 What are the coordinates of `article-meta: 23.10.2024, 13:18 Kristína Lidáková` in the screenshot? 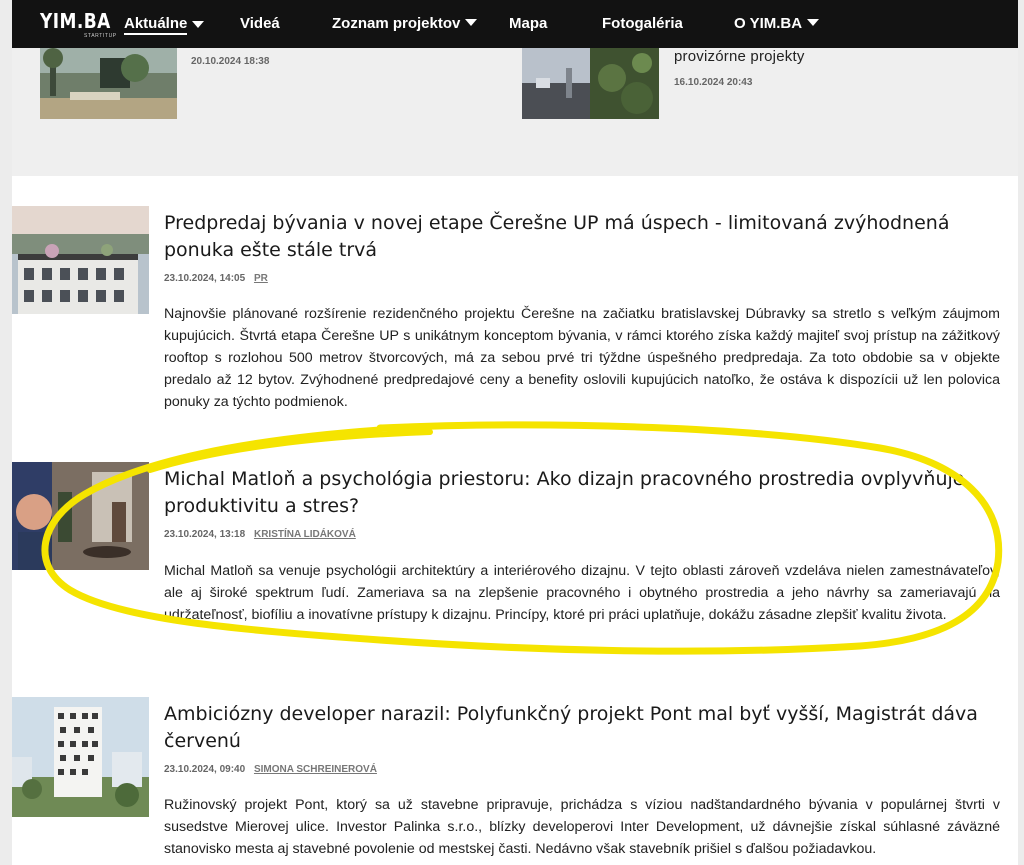 It's located at (260, 534).